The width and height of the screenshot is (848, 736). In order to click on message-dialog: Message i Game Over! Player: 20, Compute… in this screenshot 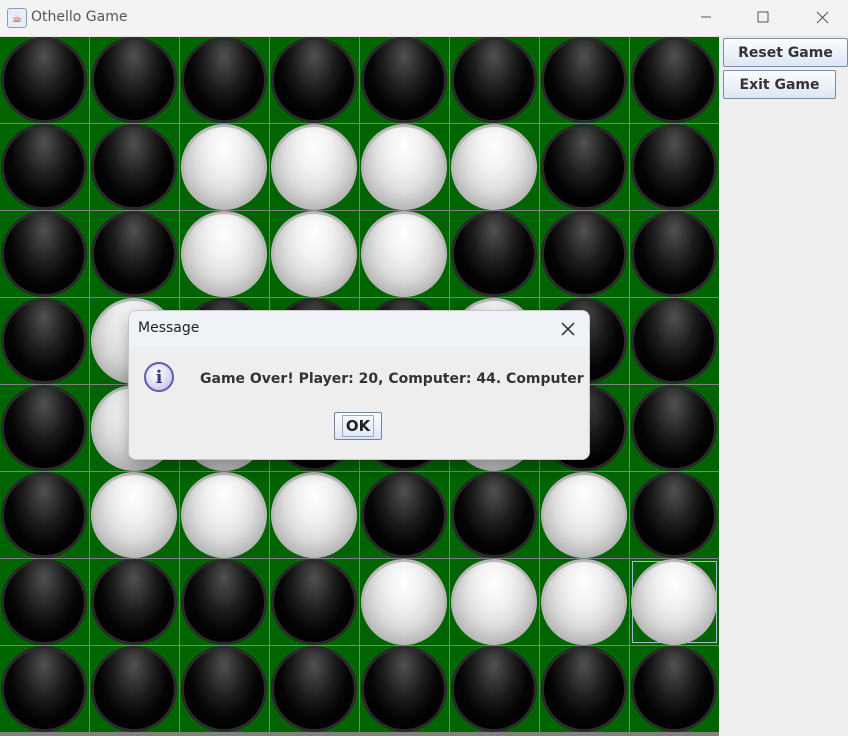, I will do `click(359, 385)`.